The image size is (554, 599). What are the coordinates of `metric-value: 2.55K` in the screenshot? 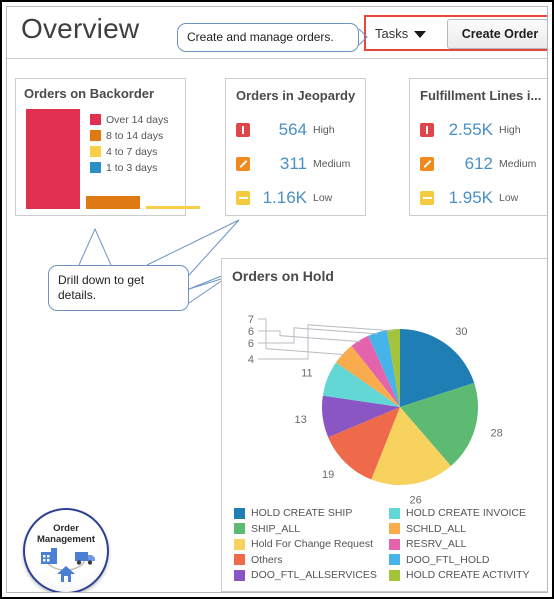 It's located at (466, 130).